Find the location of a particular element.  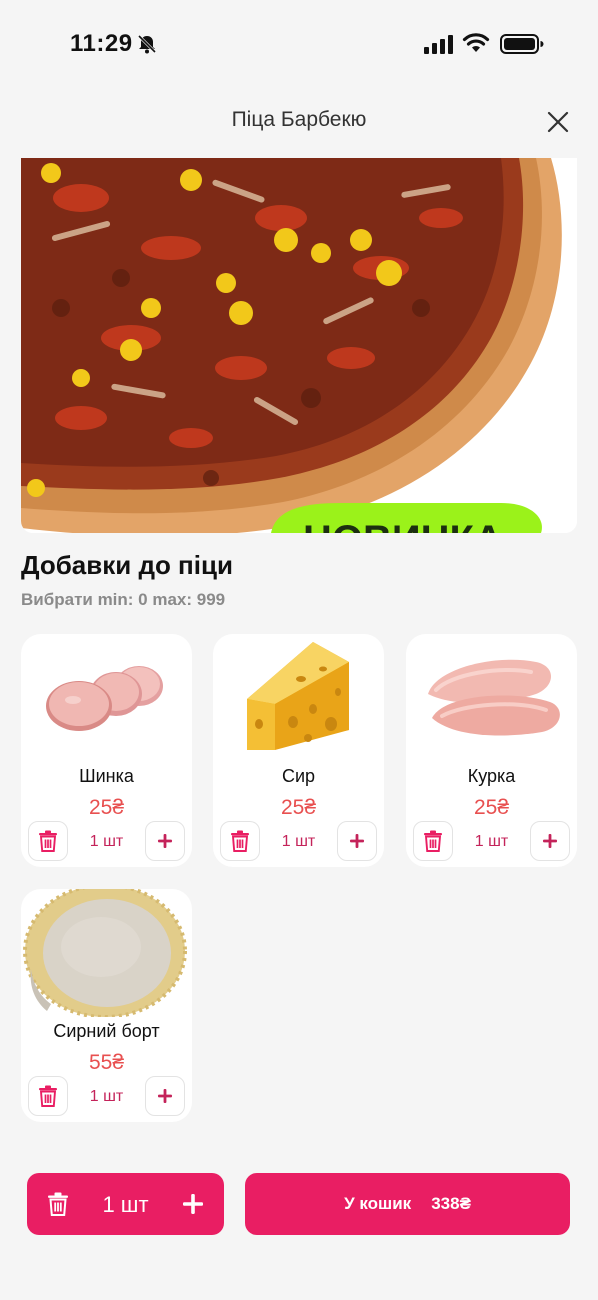

addon-card-cheese-crust: Сирний борт 55₴ 1 шт is located at coordinates (106, 1005).